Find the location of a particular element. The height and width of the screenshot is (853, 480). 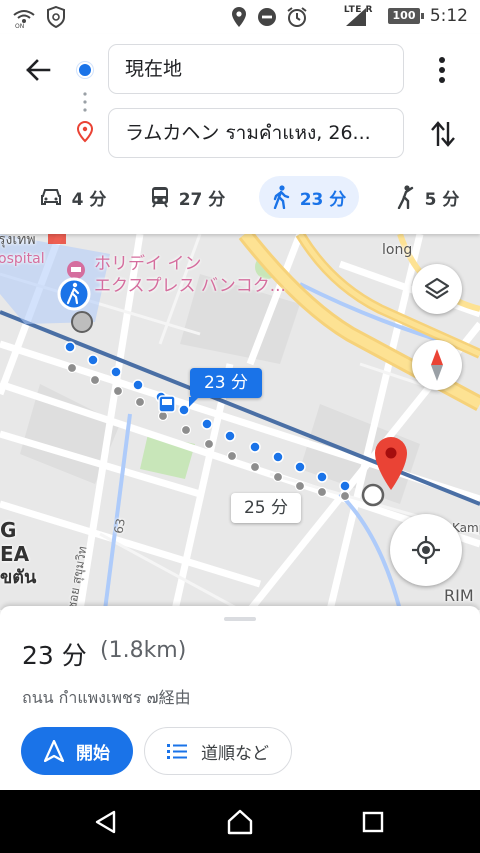

map-edge-text-4: EA is located at coordinates (15, 554).